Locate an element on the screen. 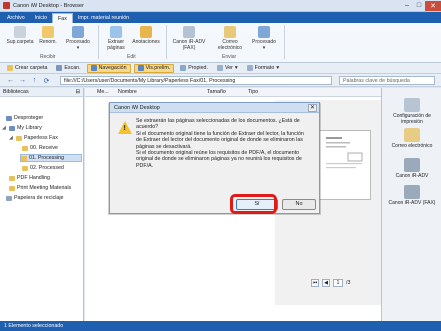  view-dropdown: Ver ▾ is located at coordinates (227, 68).